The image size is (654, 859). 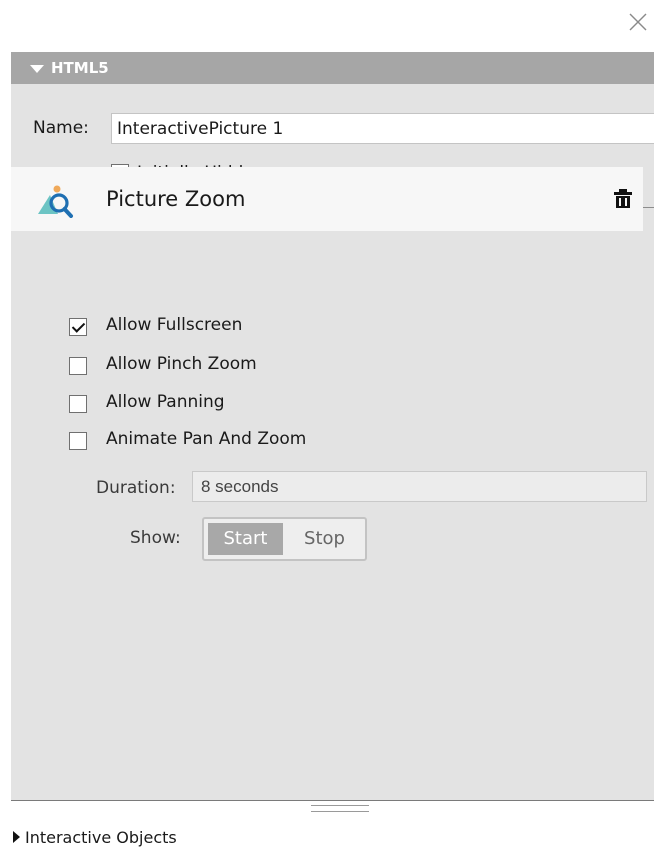 I want to click on duration-label: Duration:, so click(x=136, y=488).